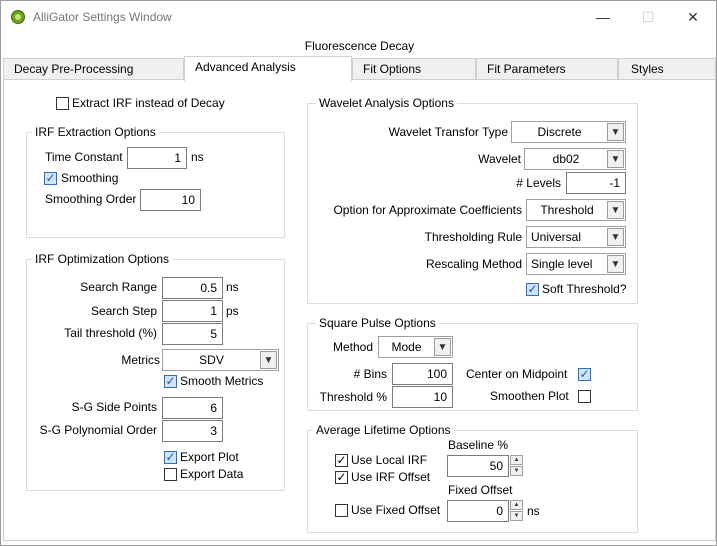 Image resolution: width=717 pixels, height=546 pixels. I want to click on export-data-label: Export Data, so click(212, 474).